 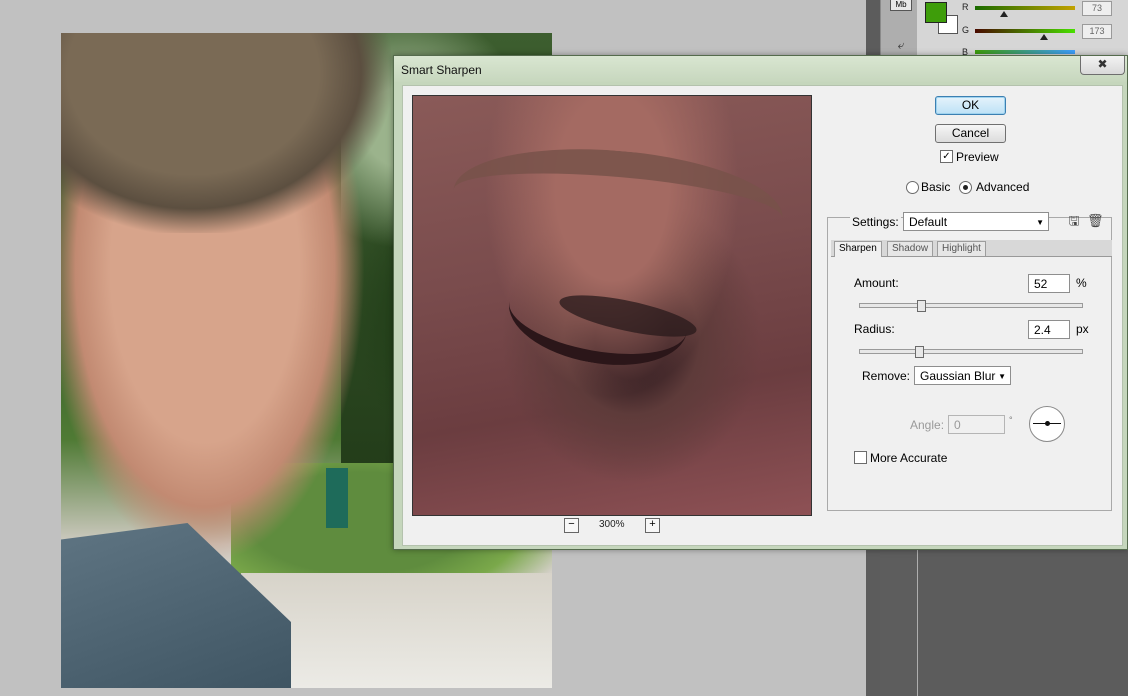 I want to click on radius-field: 2.4, so click(x=1049, y=329).